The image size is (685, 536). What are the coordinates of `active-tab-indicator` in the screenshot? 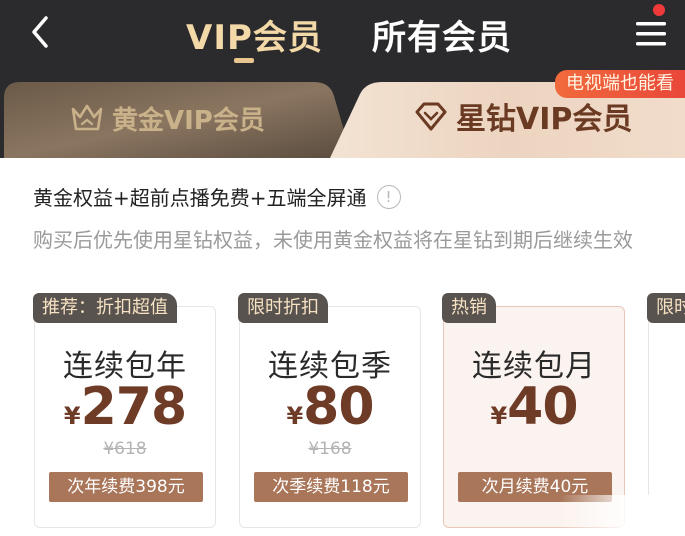 It's located at (244, 60).